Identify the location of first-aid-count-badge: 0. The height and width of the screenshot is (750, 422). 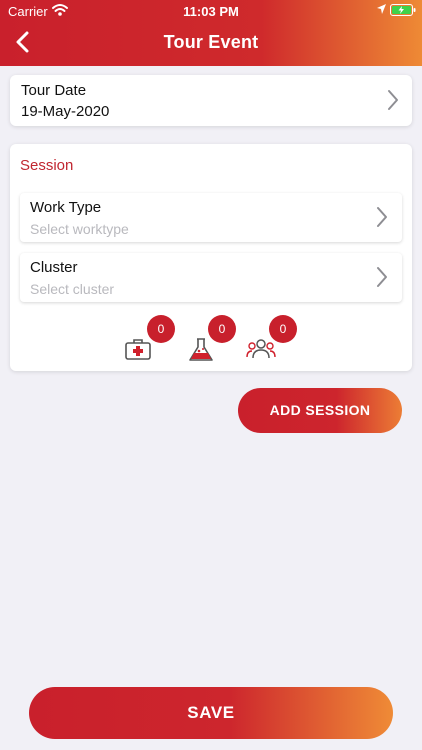
(161, 329).